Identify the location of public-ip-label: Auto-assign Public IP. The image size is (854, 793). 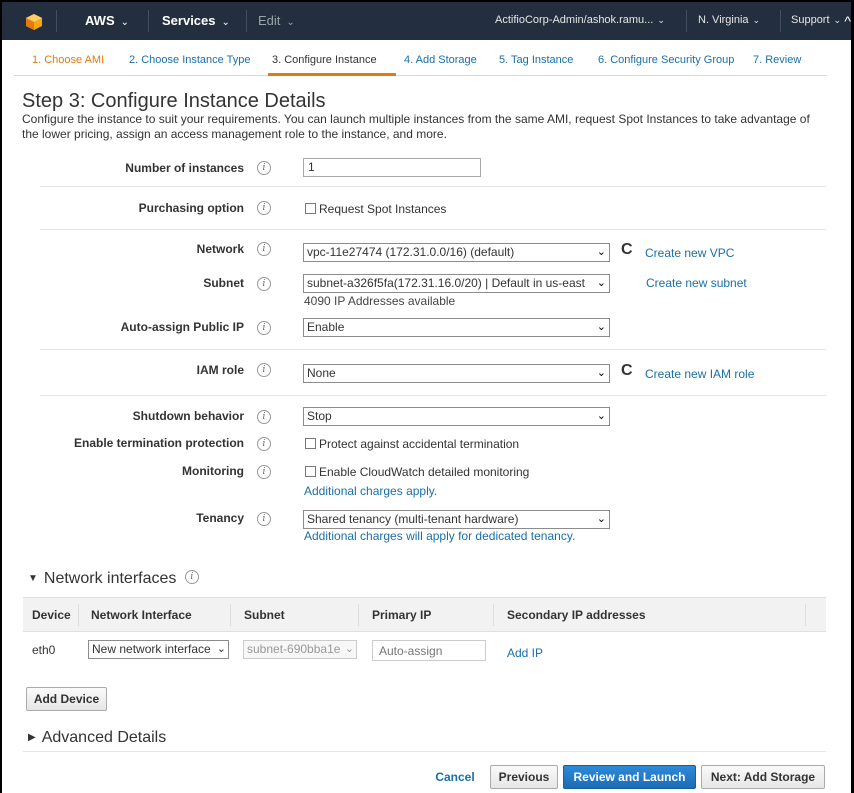
(182, 327).